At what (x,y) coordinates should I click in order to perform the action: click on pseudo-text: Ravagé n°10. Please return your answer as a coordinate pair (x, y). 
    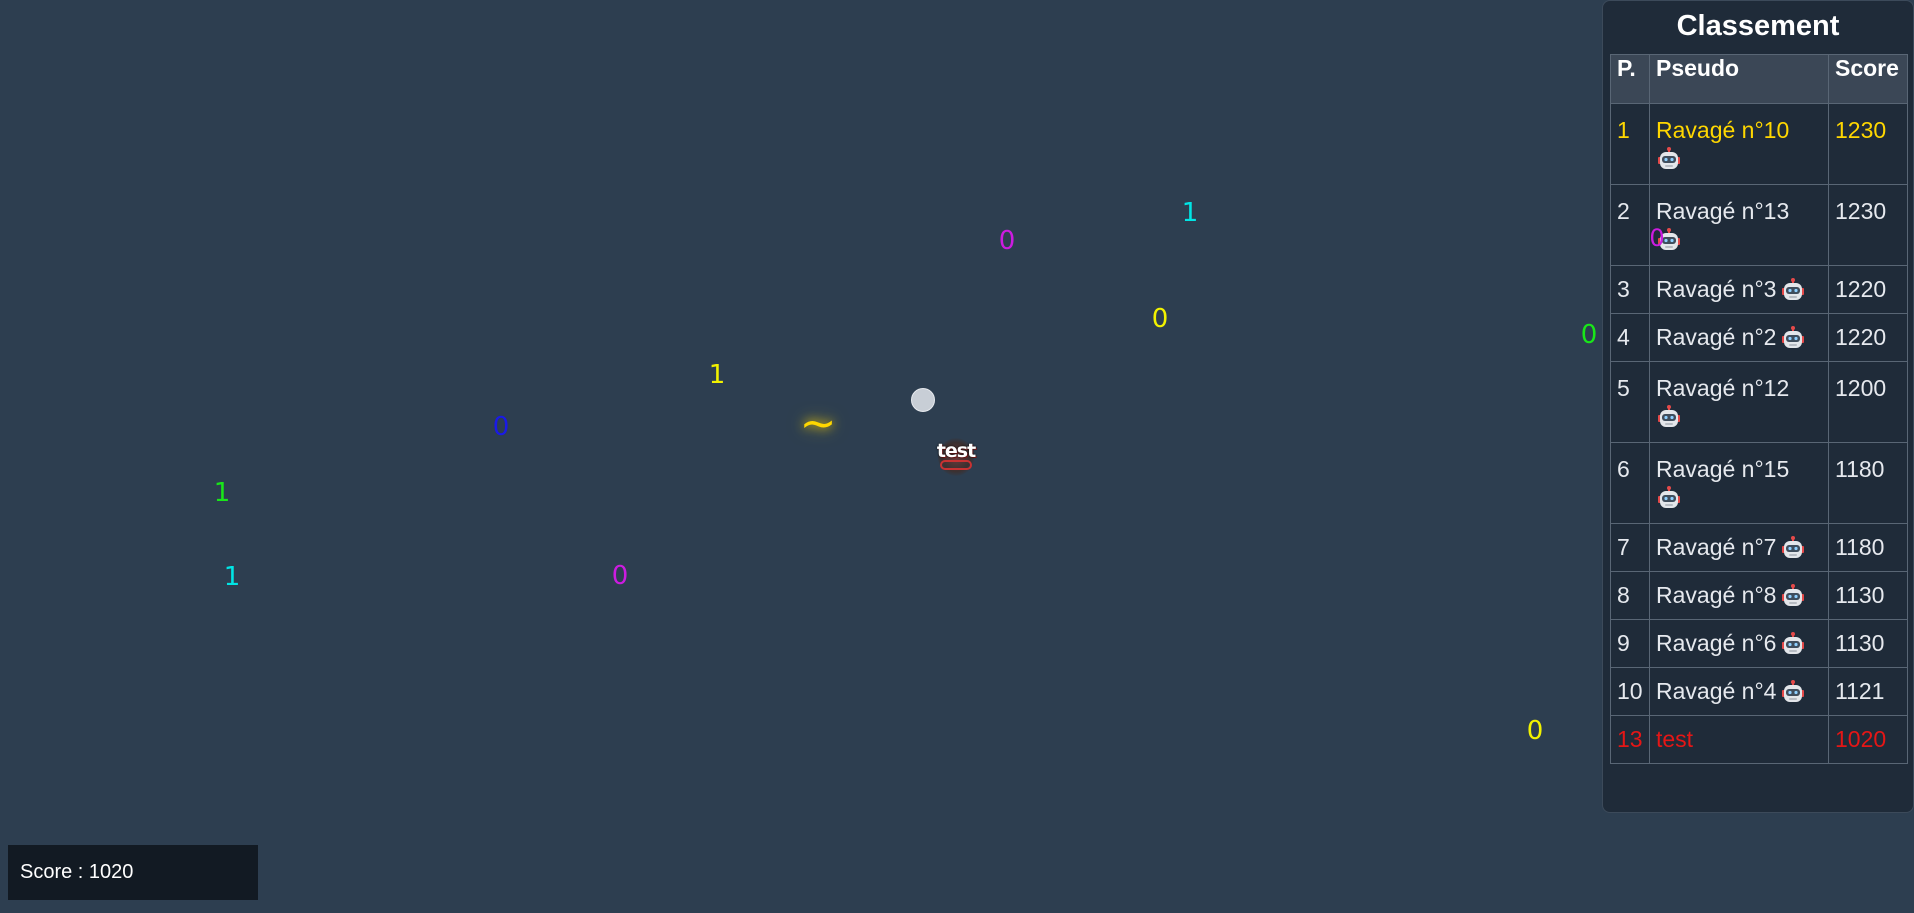
    Looking at the image, I should click on (1723, 130).